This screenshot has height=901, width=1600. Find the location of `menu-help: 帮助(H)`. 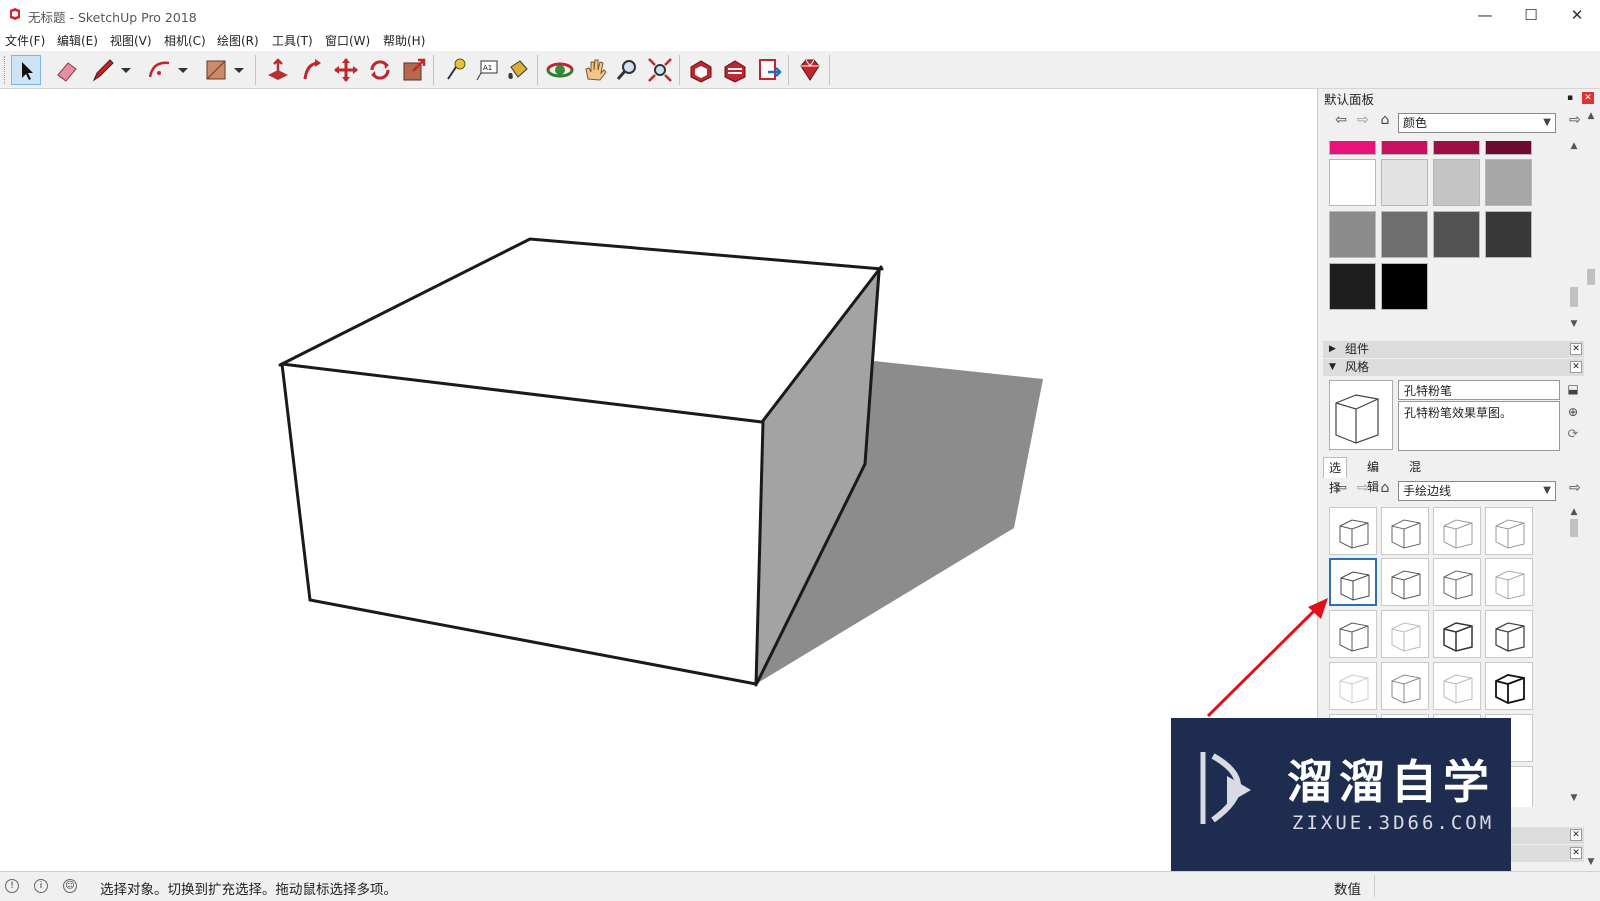

menu-help: 帮助(H) is located at coordinates (404, 40).